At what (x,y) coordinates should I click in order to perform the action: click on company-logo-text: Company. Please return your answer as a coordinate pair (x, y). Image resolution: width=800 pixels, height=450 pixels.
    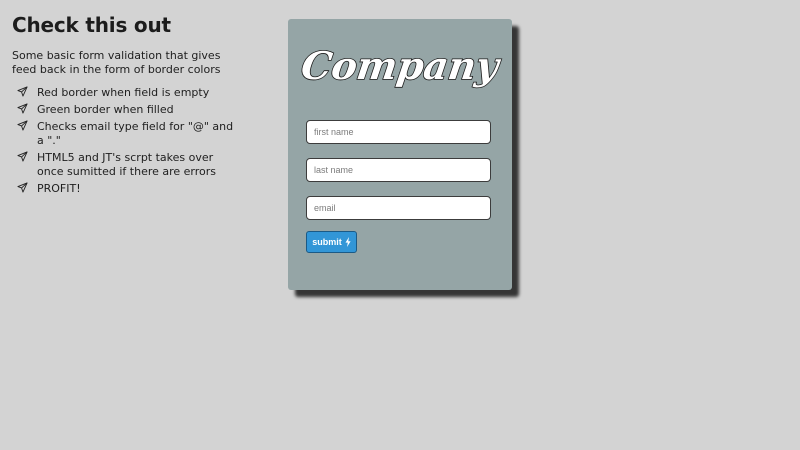
    Looking at the image, I should click on (401, 66).